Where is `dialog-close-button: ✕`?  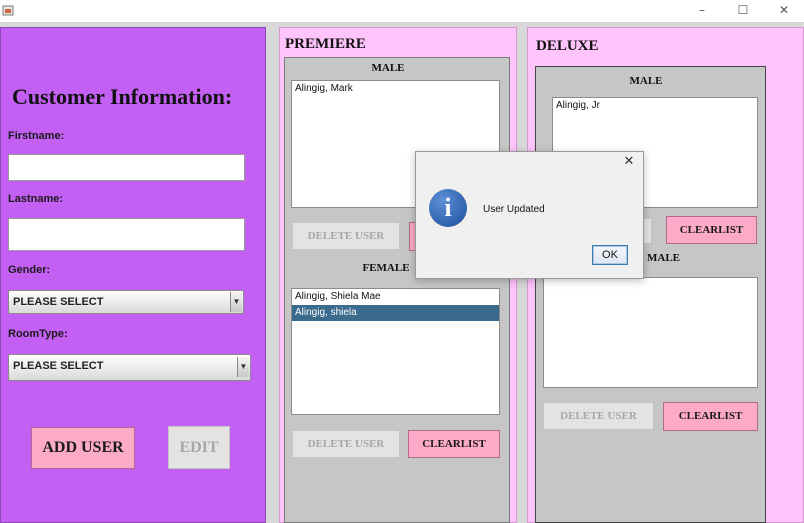 dialog-close-button: ✕ is located at coordinates (629, 162).